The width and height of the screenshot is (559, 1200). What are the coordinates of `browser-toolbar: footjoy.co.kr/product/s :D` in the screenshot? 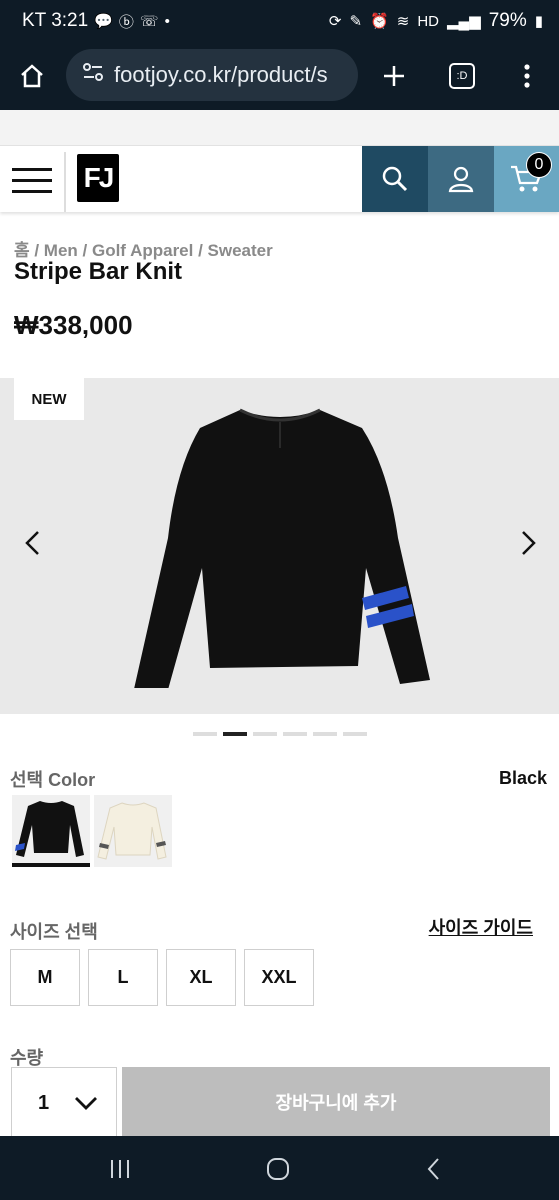 It's located at (279, 77).